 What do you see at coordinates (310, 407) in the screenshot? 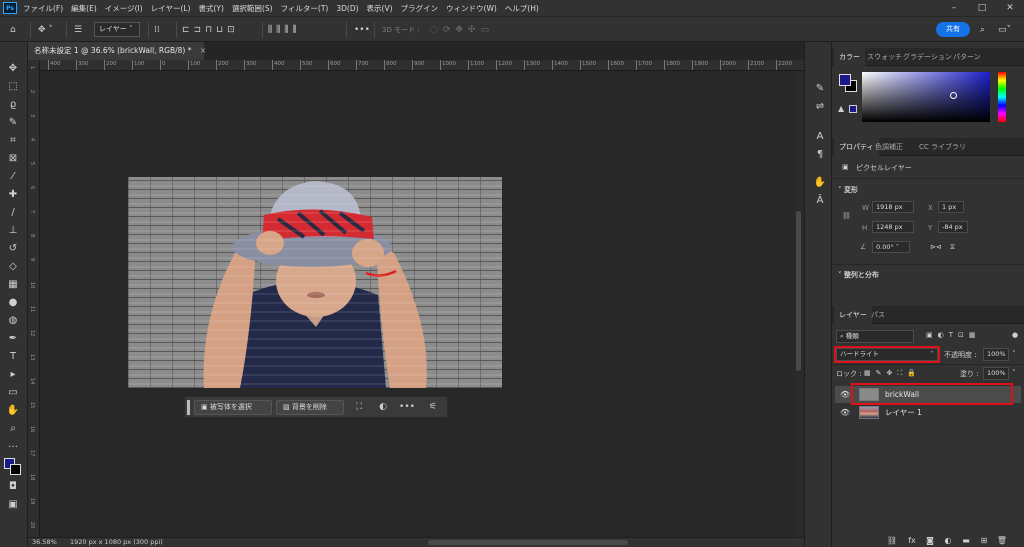
I see `remove-background-button: ▨ 背景を削除` at bounding box center [310, 407].